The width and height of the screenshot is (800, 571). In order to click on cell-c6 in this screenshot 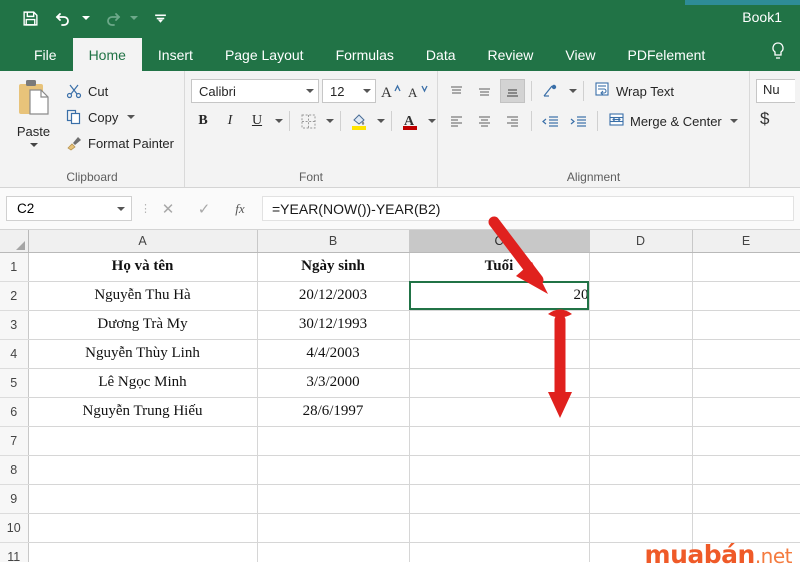, I will do `click(499, 412)`.